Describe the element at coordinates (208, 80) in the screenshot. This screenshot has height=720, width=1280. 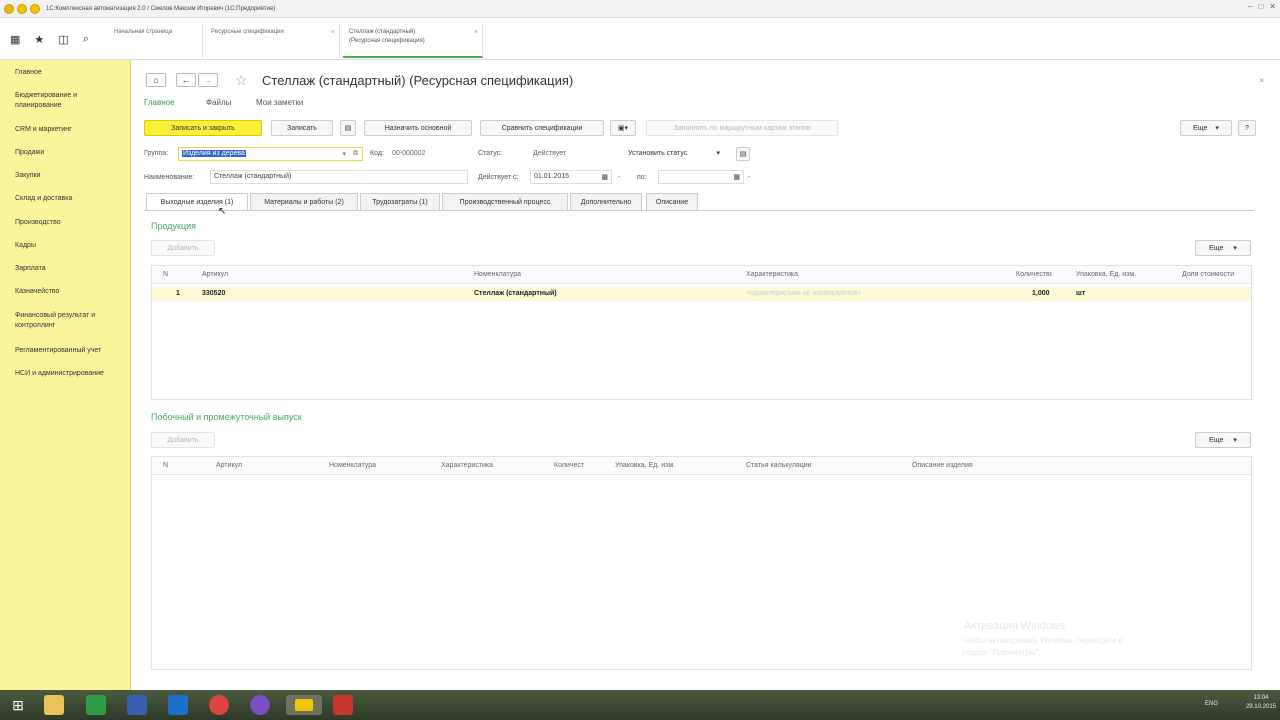
I see `forward-button: →` at that location.